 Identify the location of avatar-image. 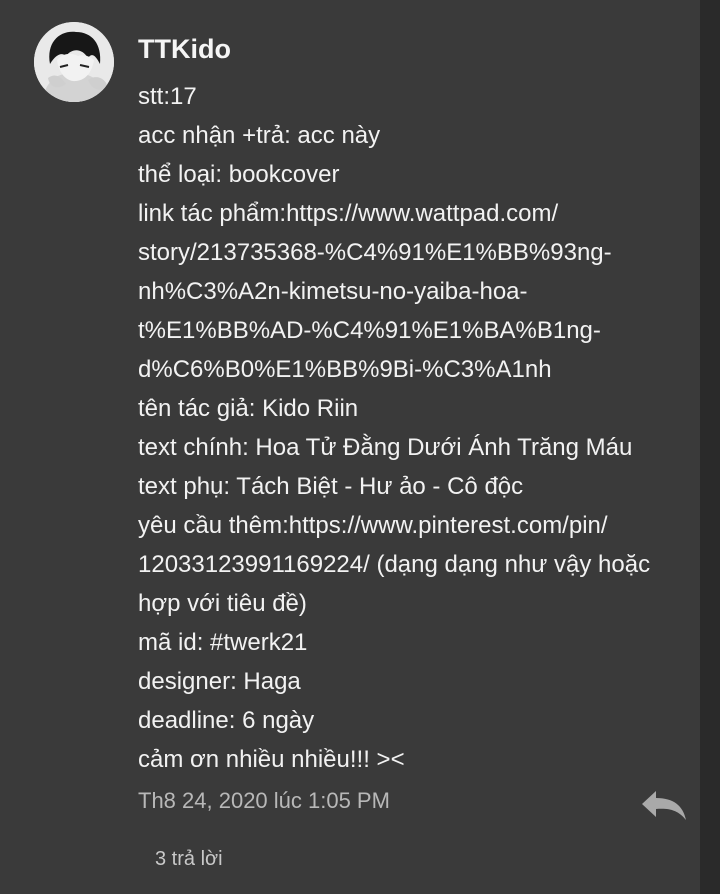
(74, 62).